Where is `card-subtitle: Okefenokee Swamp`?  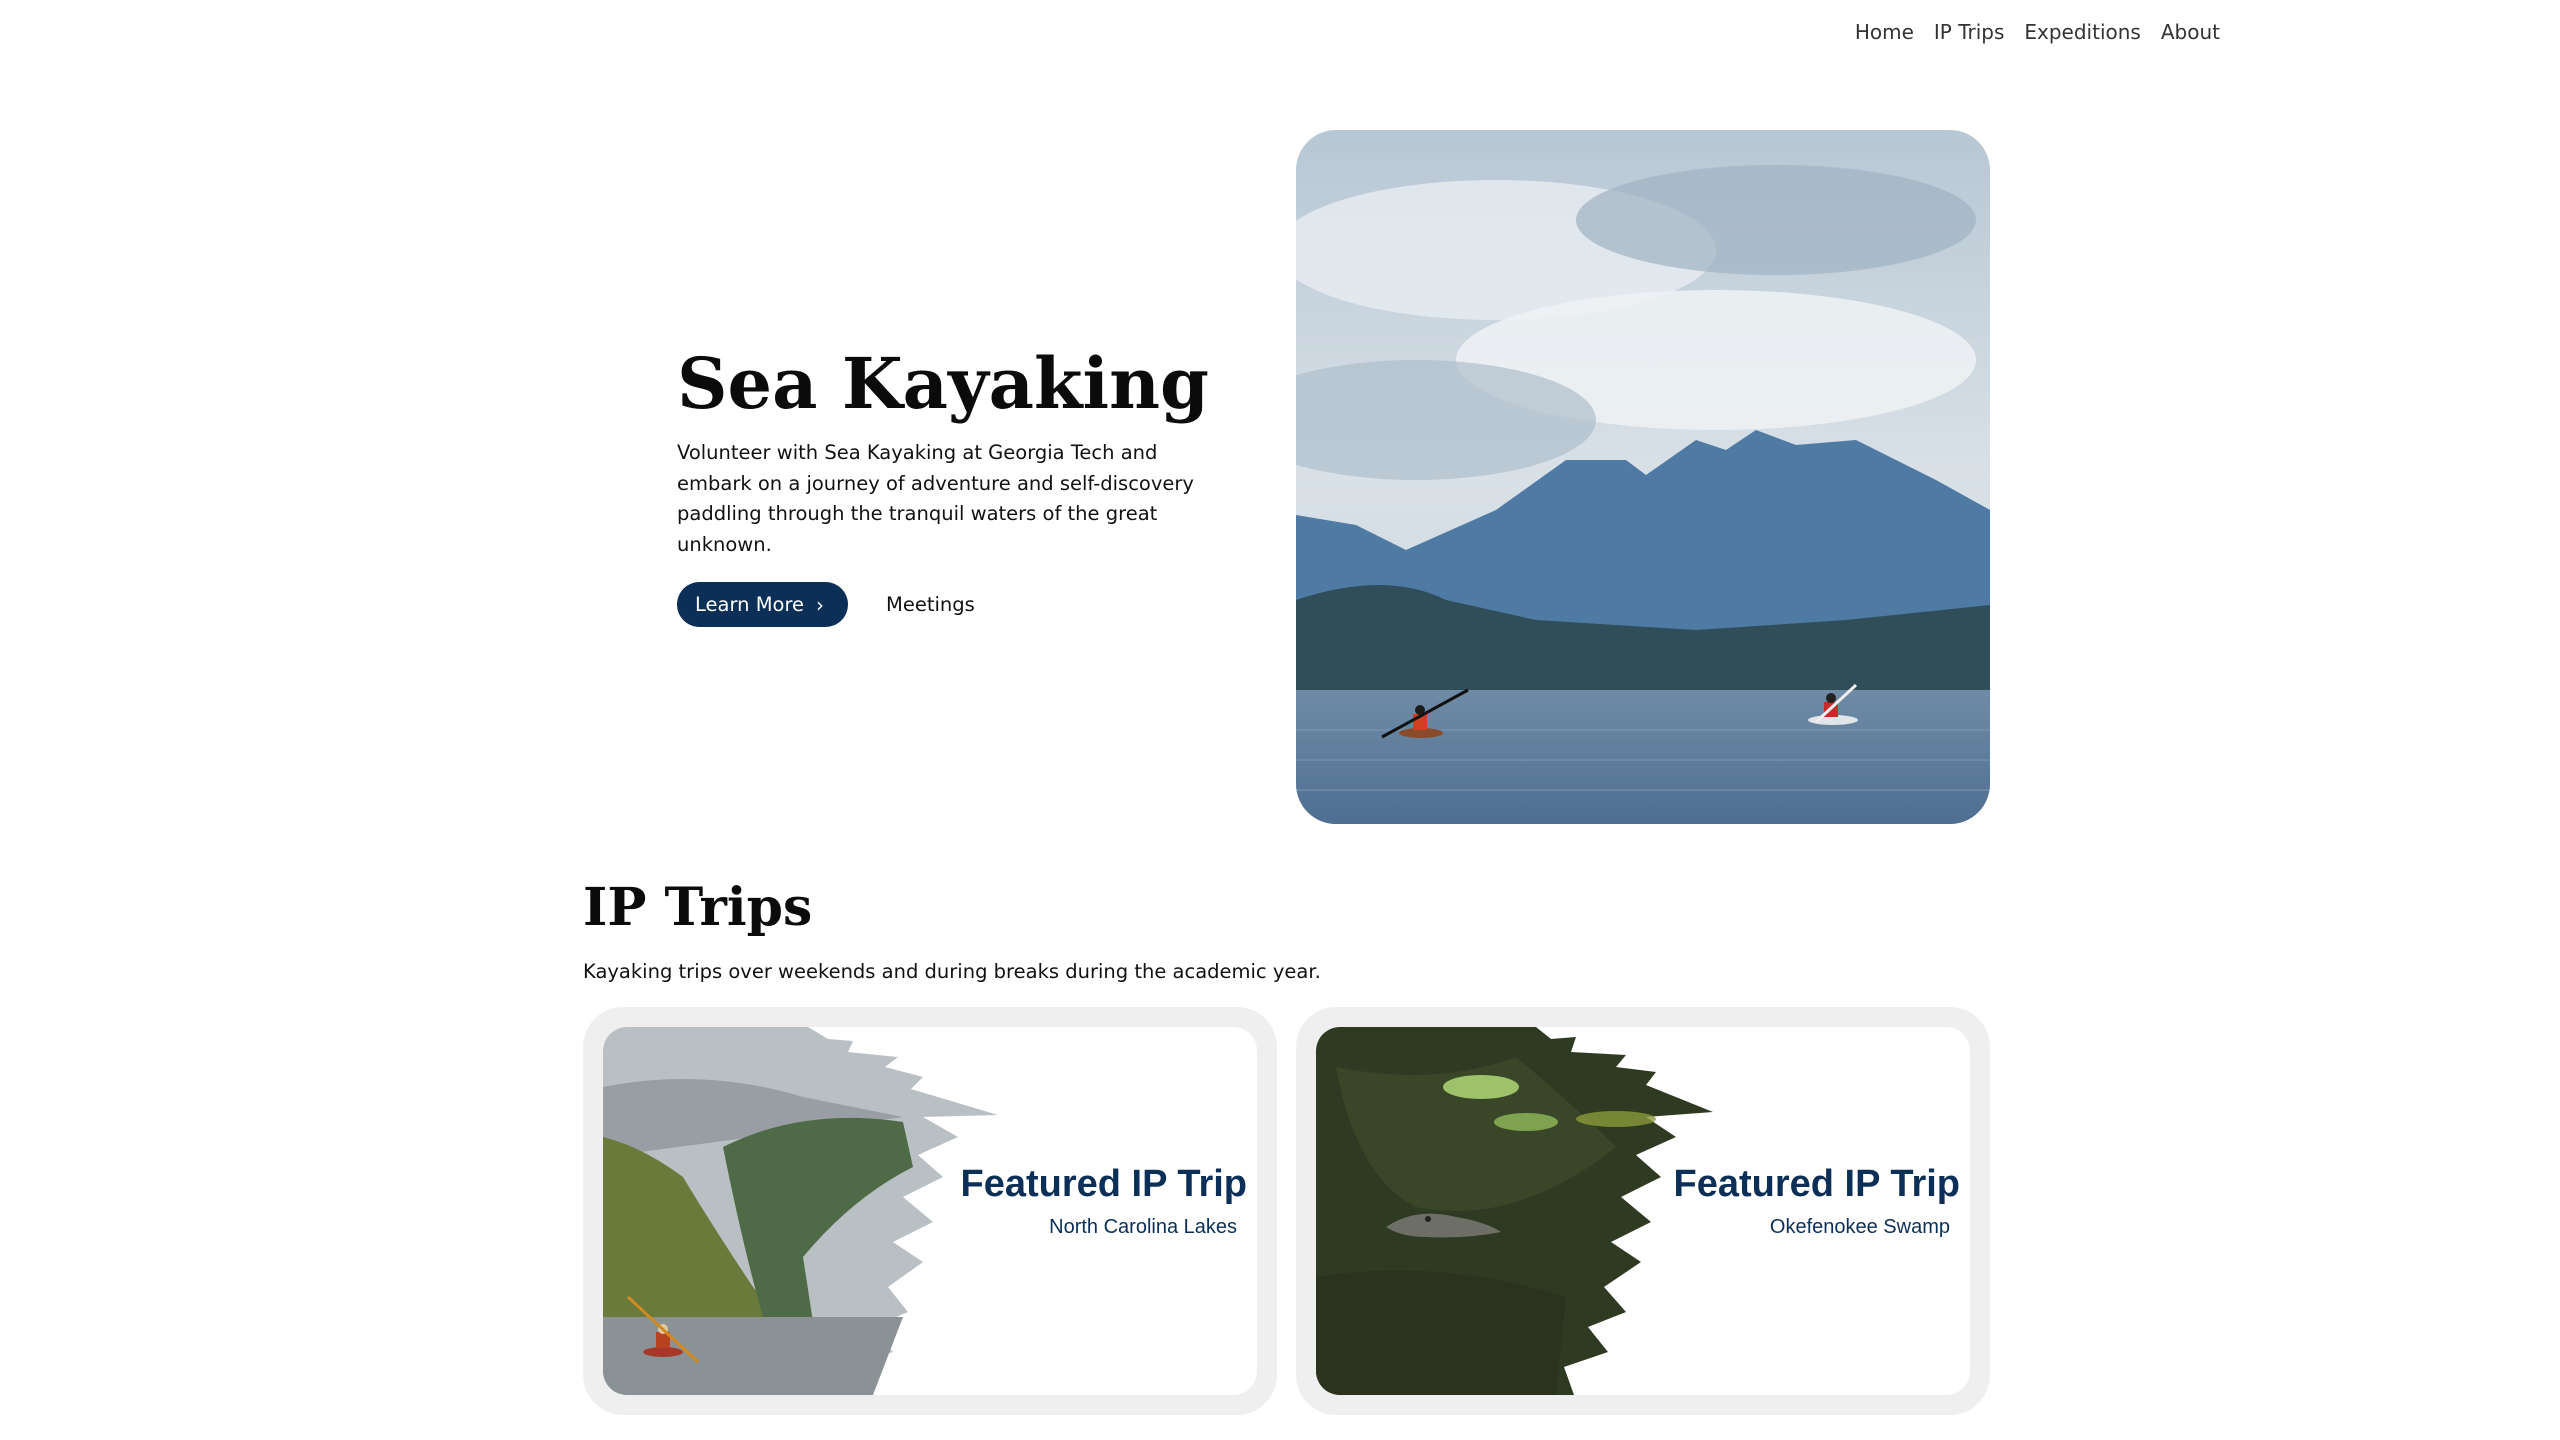 card-subtitle: Okefenokee Swamp is located at coordinates (1859, 1227).